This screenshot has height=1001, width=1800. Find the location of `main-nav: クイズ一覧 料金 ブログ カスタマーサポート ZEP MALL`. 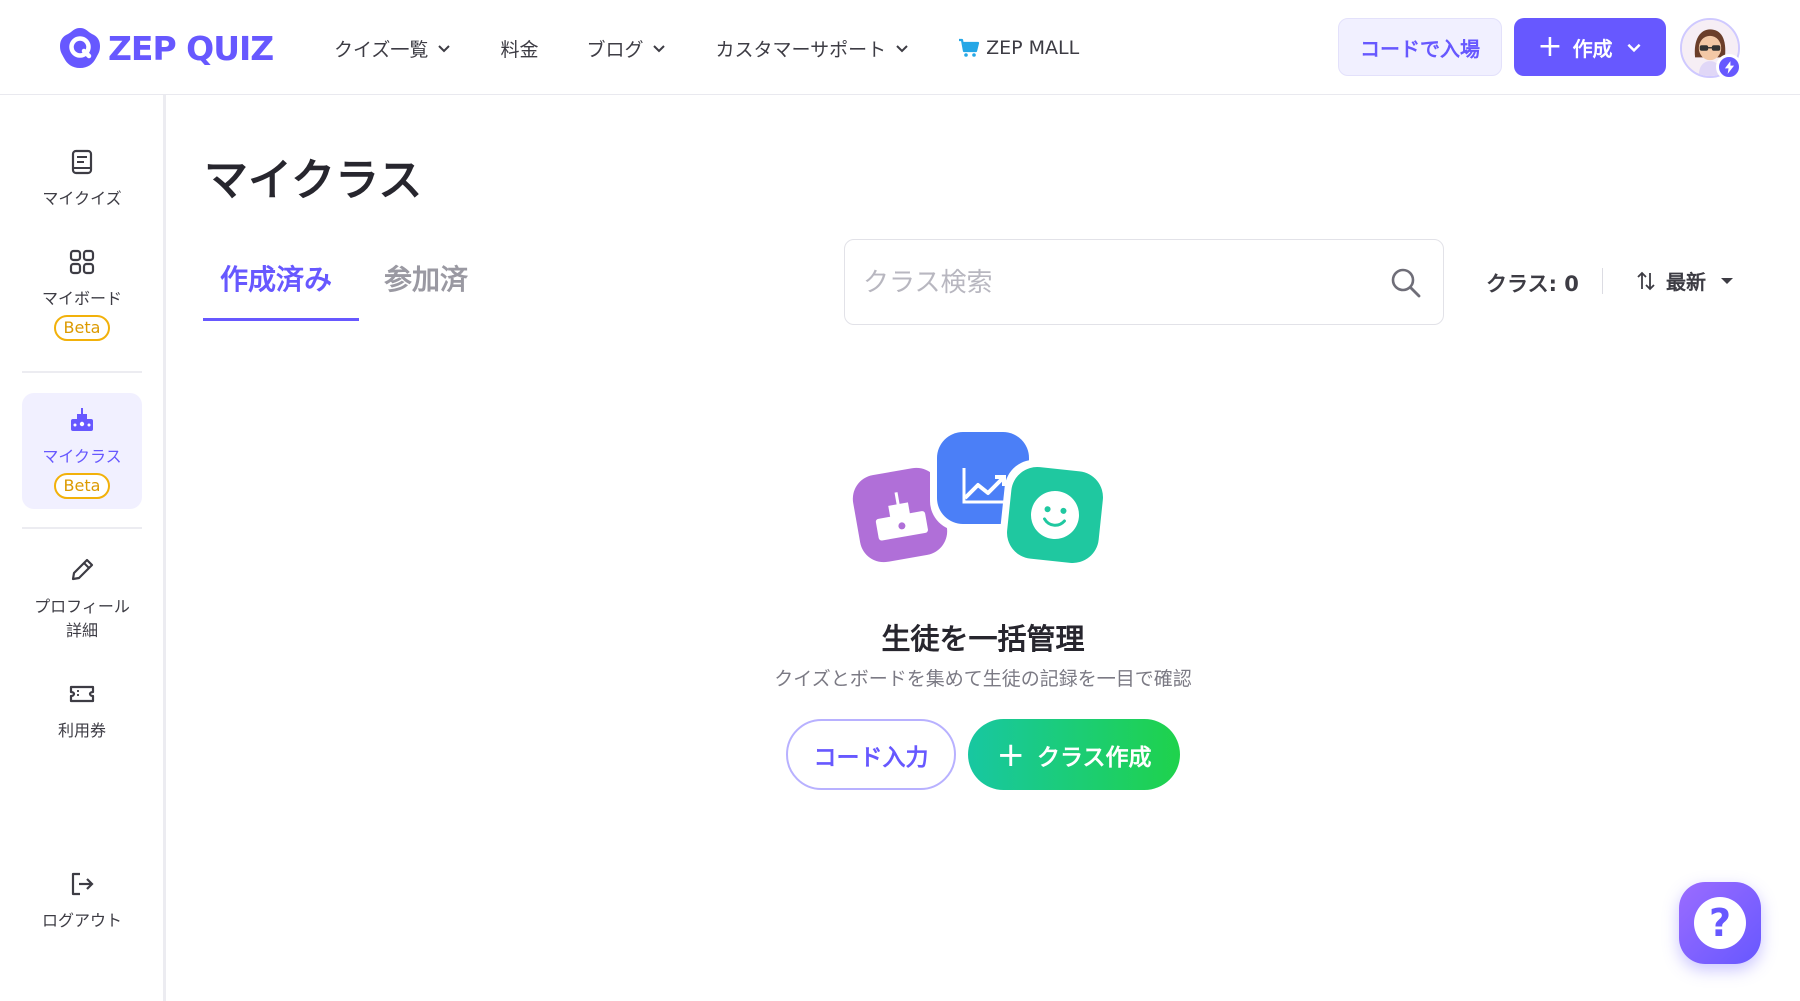

main-nav: クイズ一覧 料金 ブログ カスタマーサポート ZEP MALL is located at coordinates (730, 48).